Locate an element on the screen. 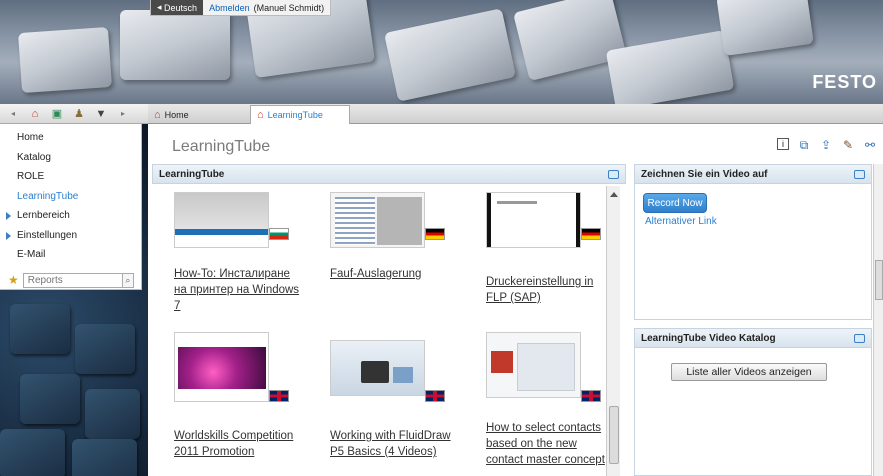 The image size is (883, 476). arrow-left-icon: ◂ is located at coordinates (13, 114).